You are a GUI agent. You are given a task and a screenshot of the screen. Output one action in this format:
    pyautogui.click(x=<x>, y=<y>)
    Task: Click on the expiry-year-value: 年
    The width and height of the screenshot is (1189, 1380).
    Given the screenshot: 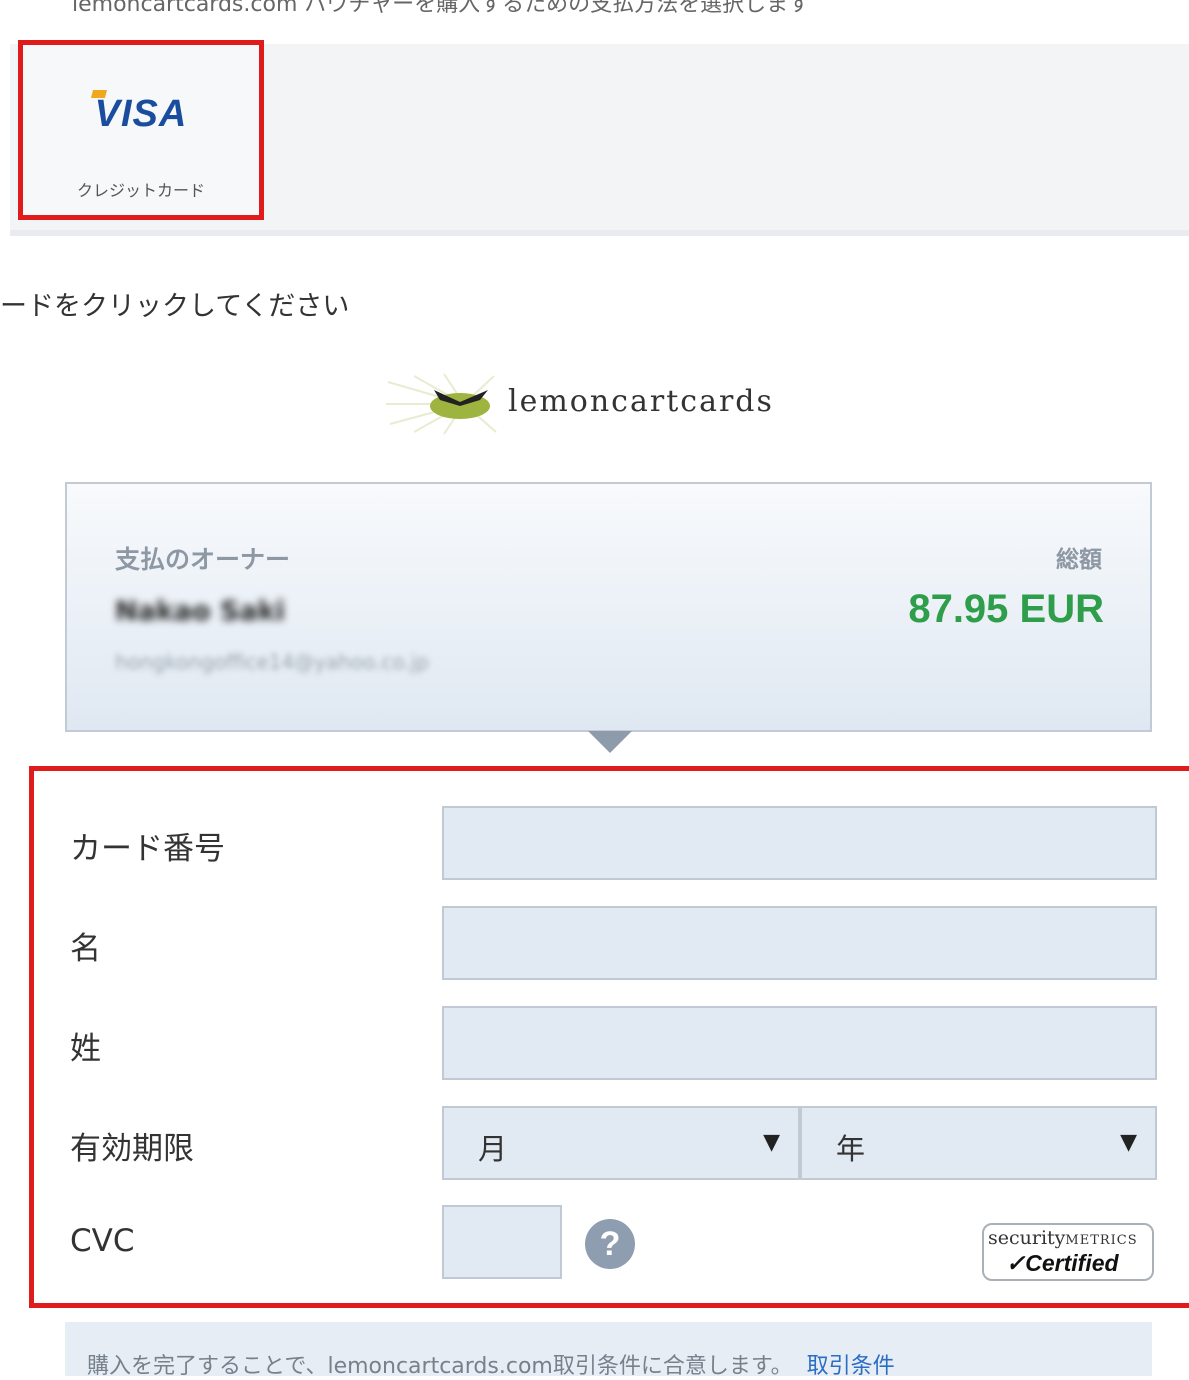 What is the action you would take?
    pyautogui.click(x=851, y=1149)
    